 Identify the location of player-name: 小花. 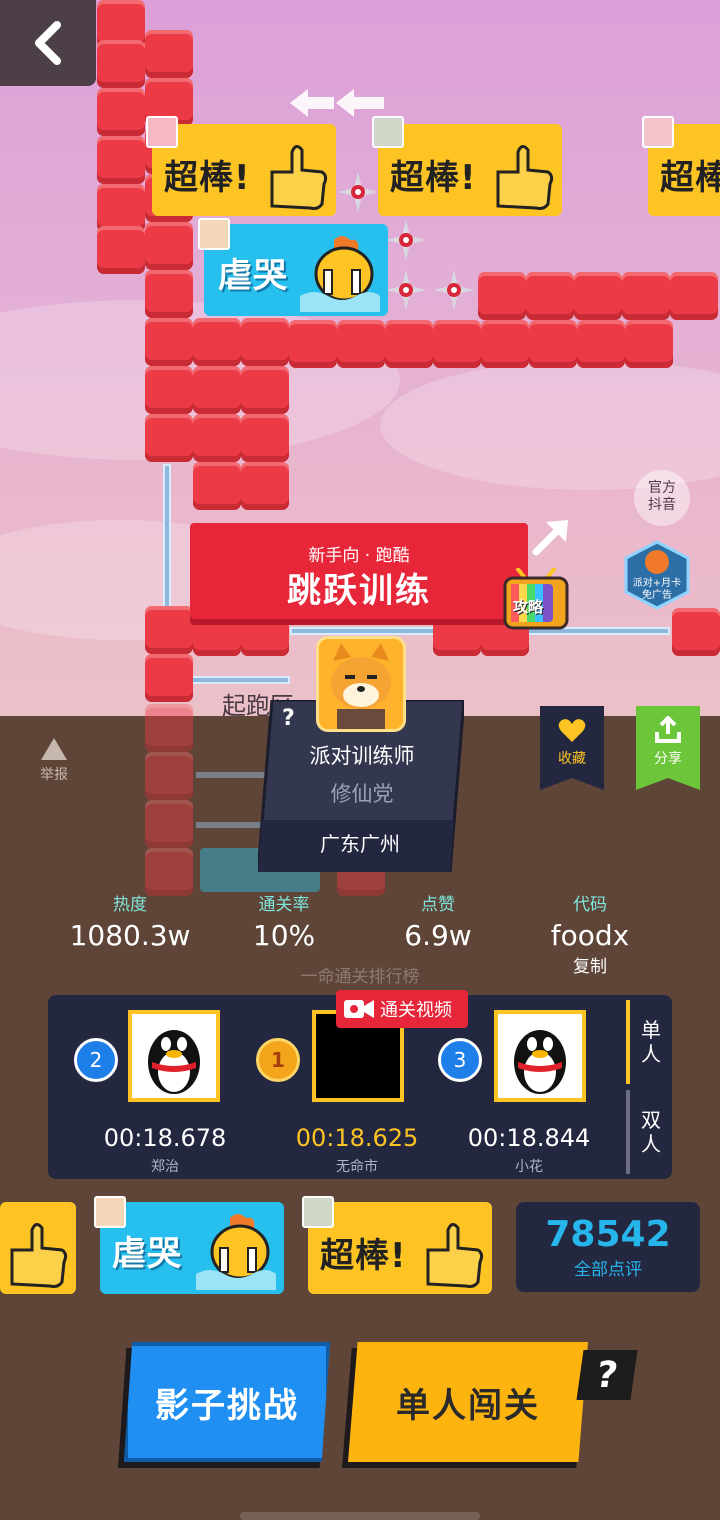
(529, 1167).